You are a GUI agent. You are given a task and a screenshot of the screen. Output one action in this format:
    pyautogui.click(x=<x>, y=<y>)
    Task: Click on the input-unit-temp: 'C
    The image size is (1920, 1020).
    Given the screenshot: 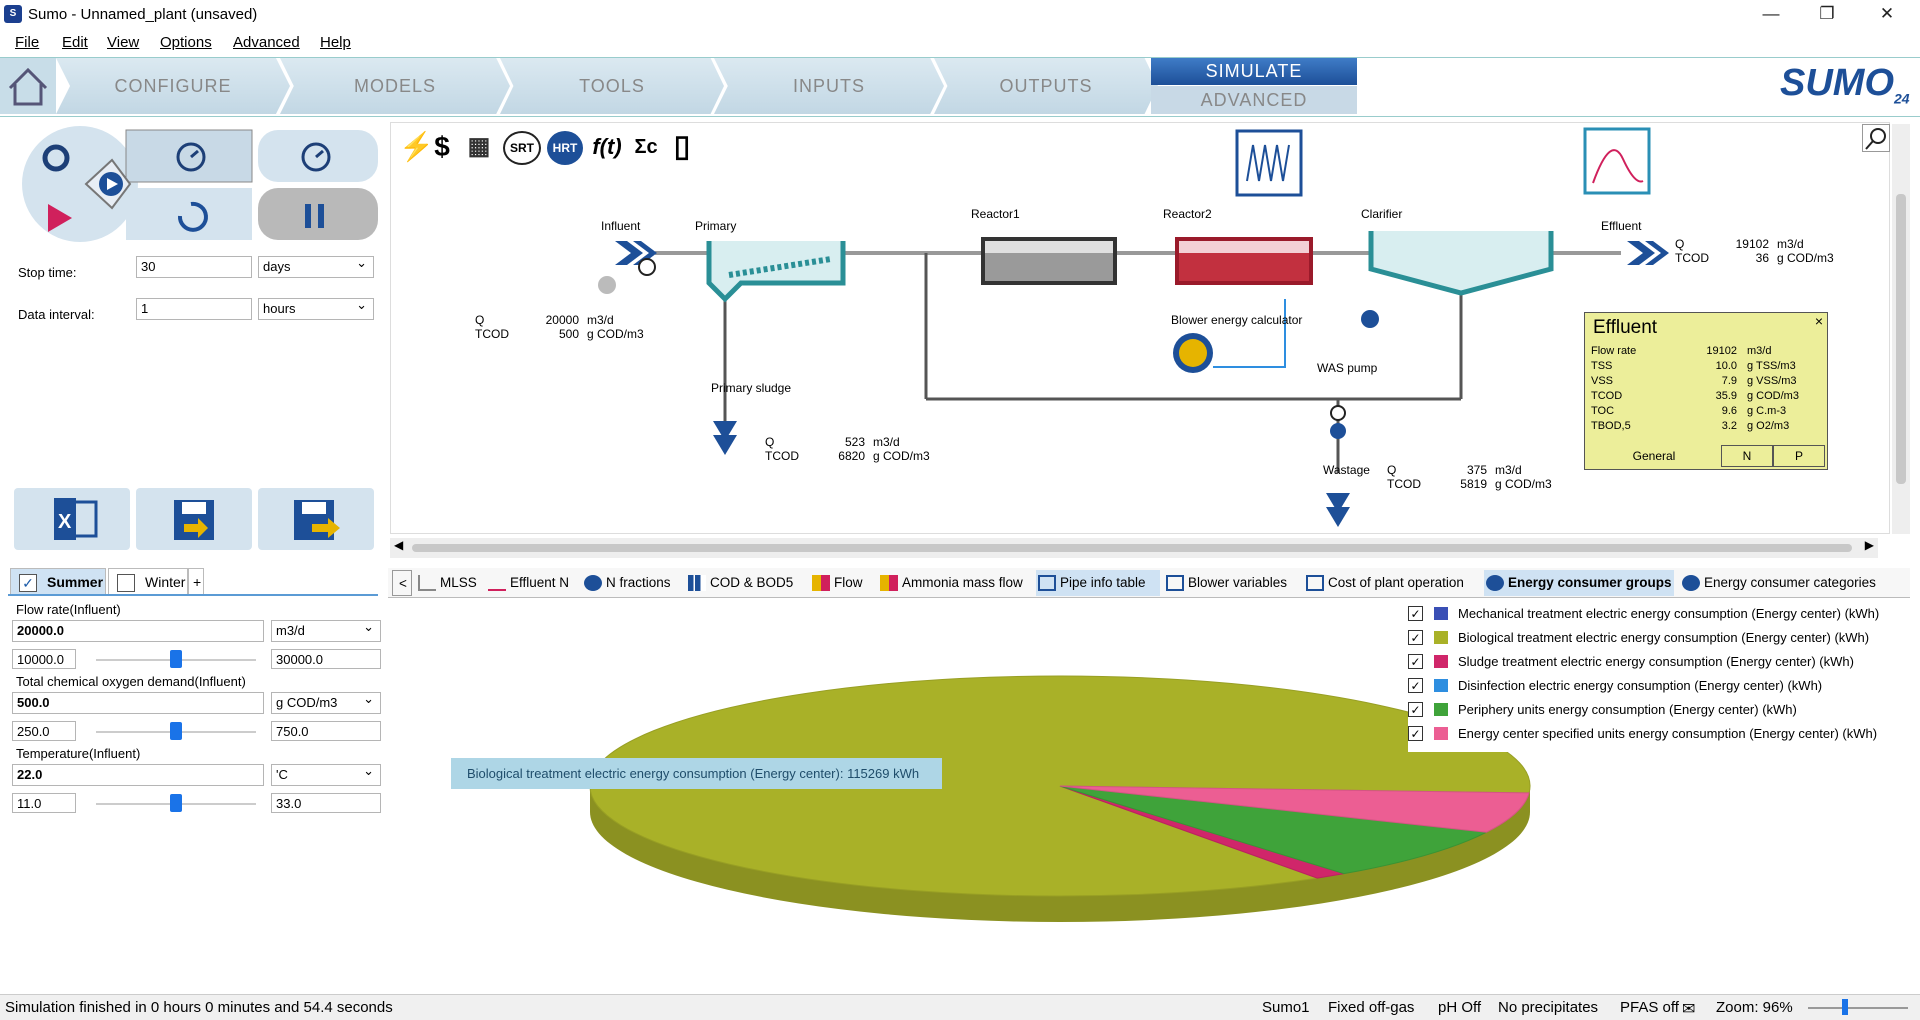 What is the action you would take?
    pyautogui.click(x=326, y=774)
    